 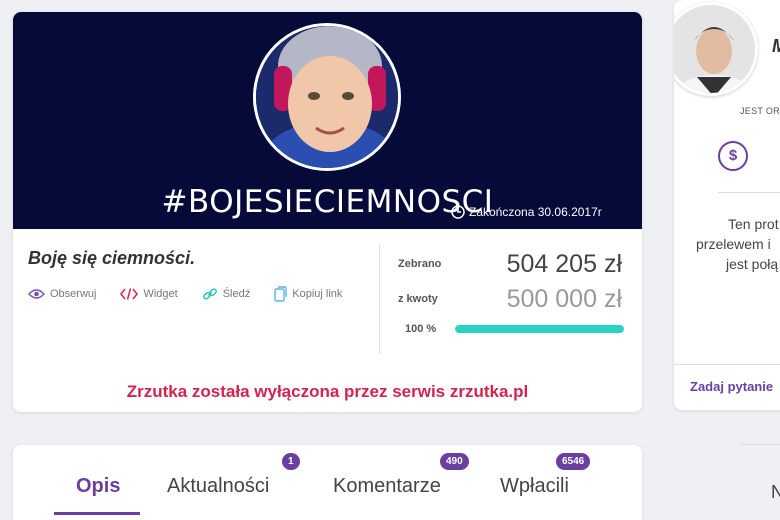 What do you see at coordinates (379, 299) in the screenshot?
I see `stats-divider` at bounding box center [379, 299].